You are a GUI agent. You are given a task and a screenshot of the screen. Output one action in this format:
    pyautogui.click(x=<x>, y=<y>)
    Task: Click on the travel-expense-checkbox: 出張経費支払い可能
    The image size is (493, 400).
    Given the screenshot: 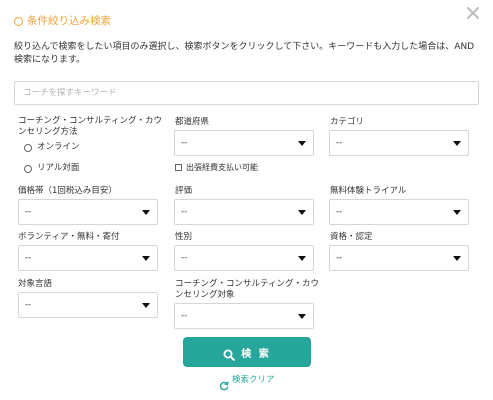 What is the action you would take?
    pyautogui.click(x=216, y=167)
    